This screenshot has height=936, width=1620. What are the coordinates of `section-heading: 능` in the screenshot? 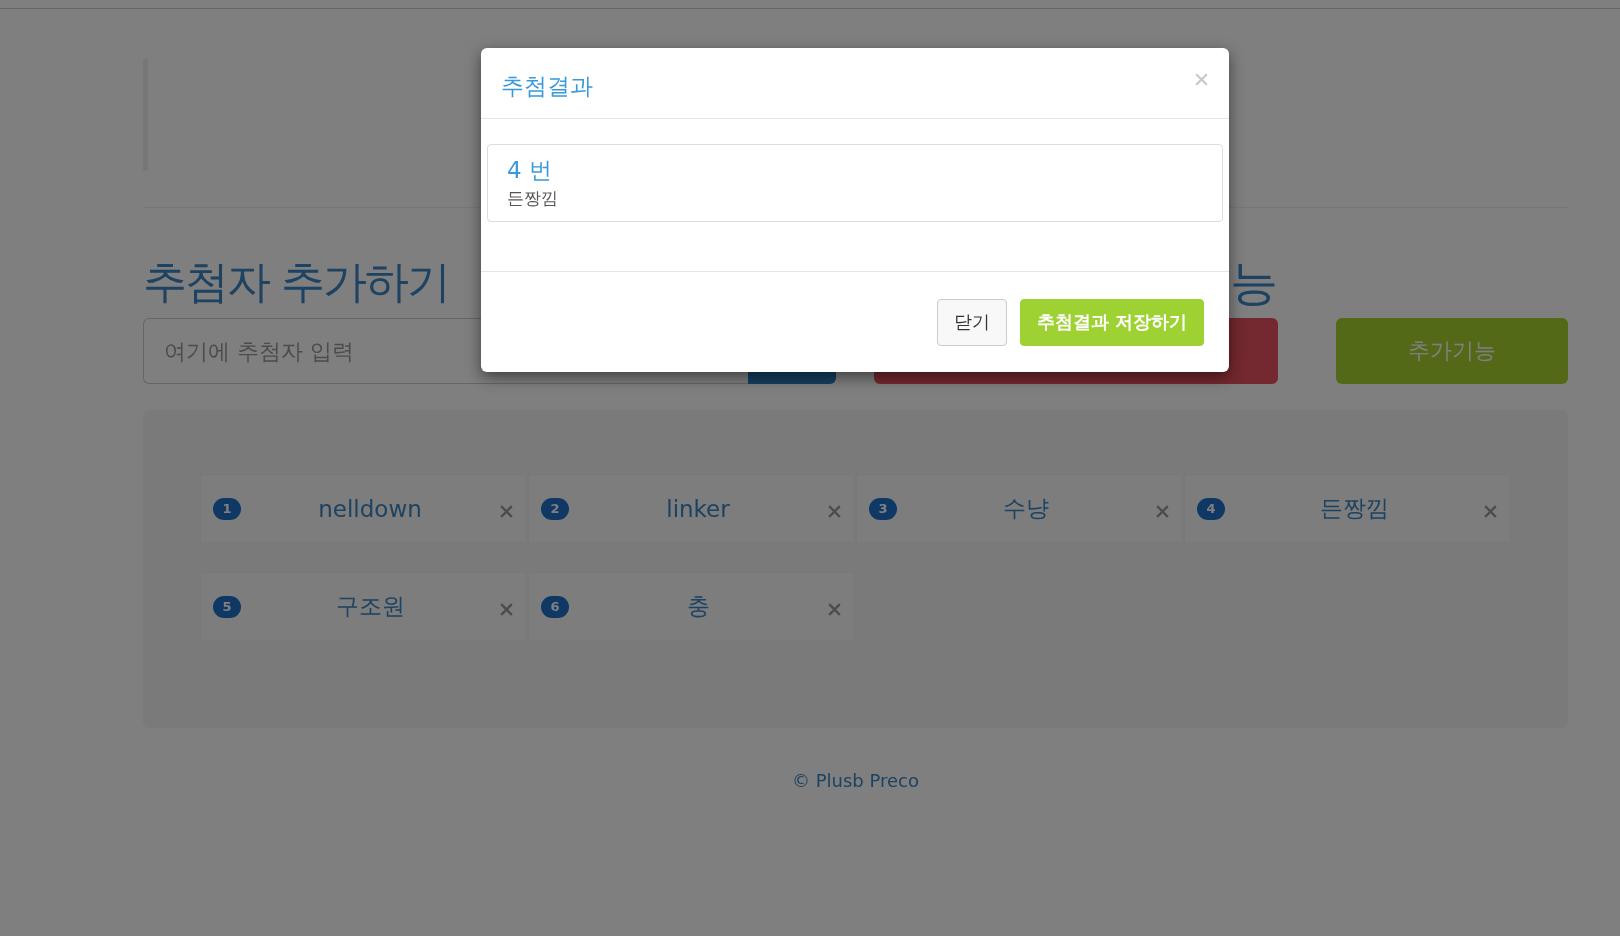 It's located at (1253, 282).